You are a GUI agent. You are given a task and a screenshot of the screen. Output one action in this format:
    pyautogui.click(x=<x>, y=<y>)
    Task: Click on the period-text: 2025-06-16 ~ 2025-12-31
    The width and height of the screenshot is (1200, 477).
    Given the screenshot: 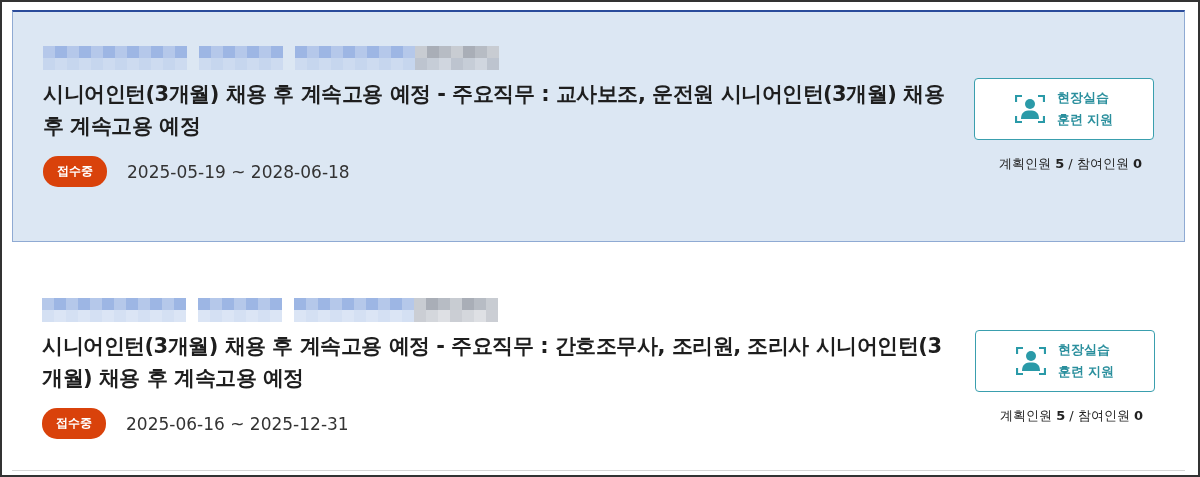 What is the action you would take?
    pyautogui.click(x=237, y=423)
    